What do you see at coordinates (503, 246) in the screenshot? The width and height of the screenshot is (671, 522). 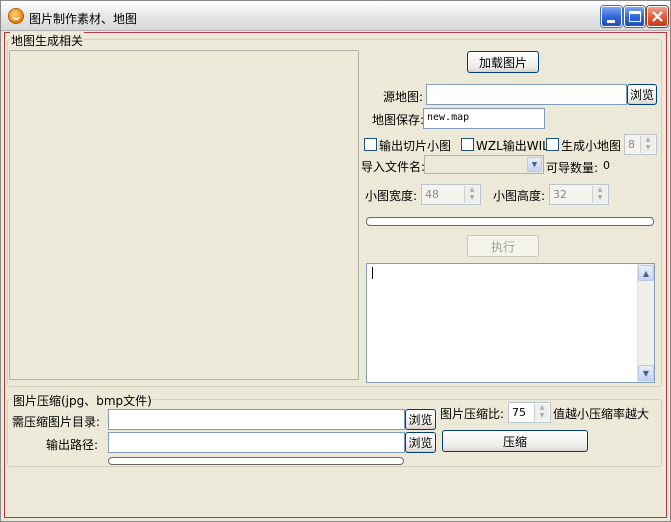 I see `execute-button: 执行` at bounding box center [503, 246].